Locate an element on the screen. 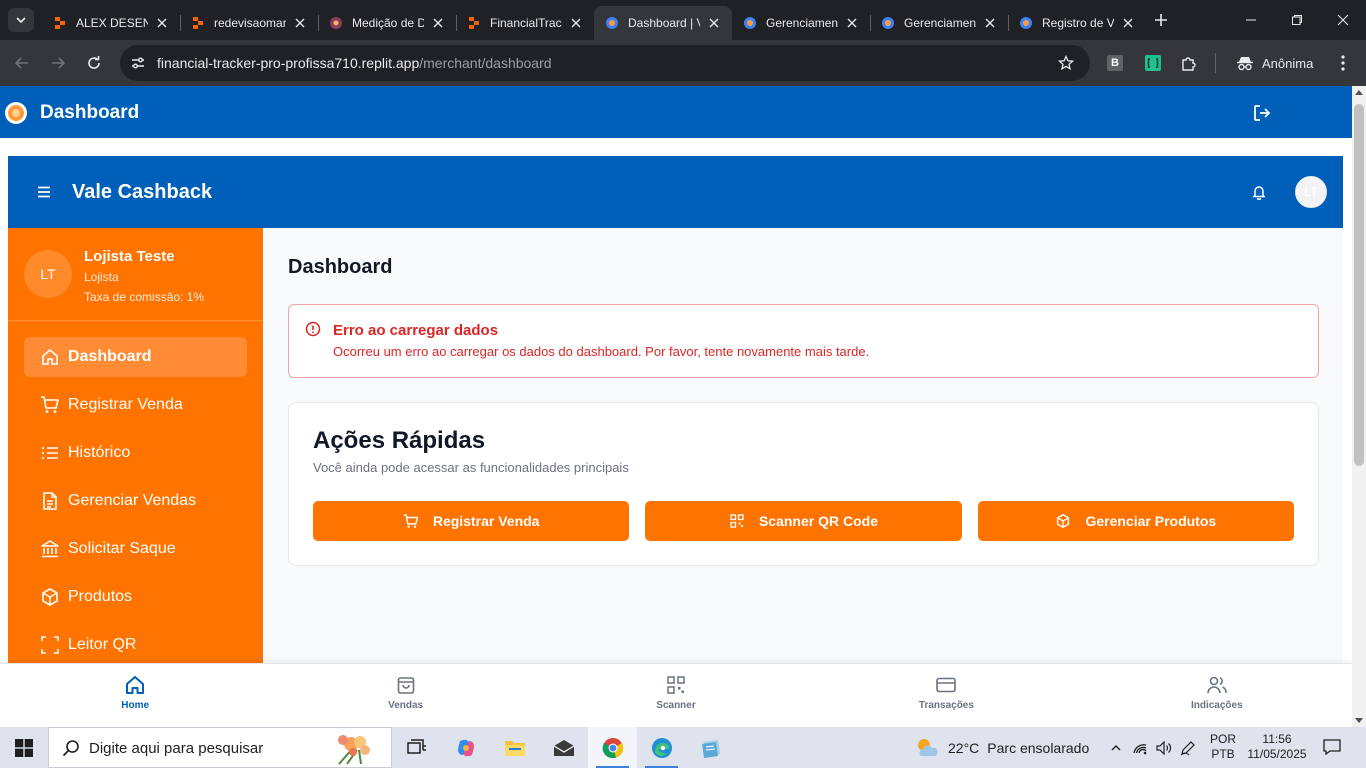 Image resolution: width=1366 pixels, height=768 pixels. folder-icon is located at coordinates (514, 748).